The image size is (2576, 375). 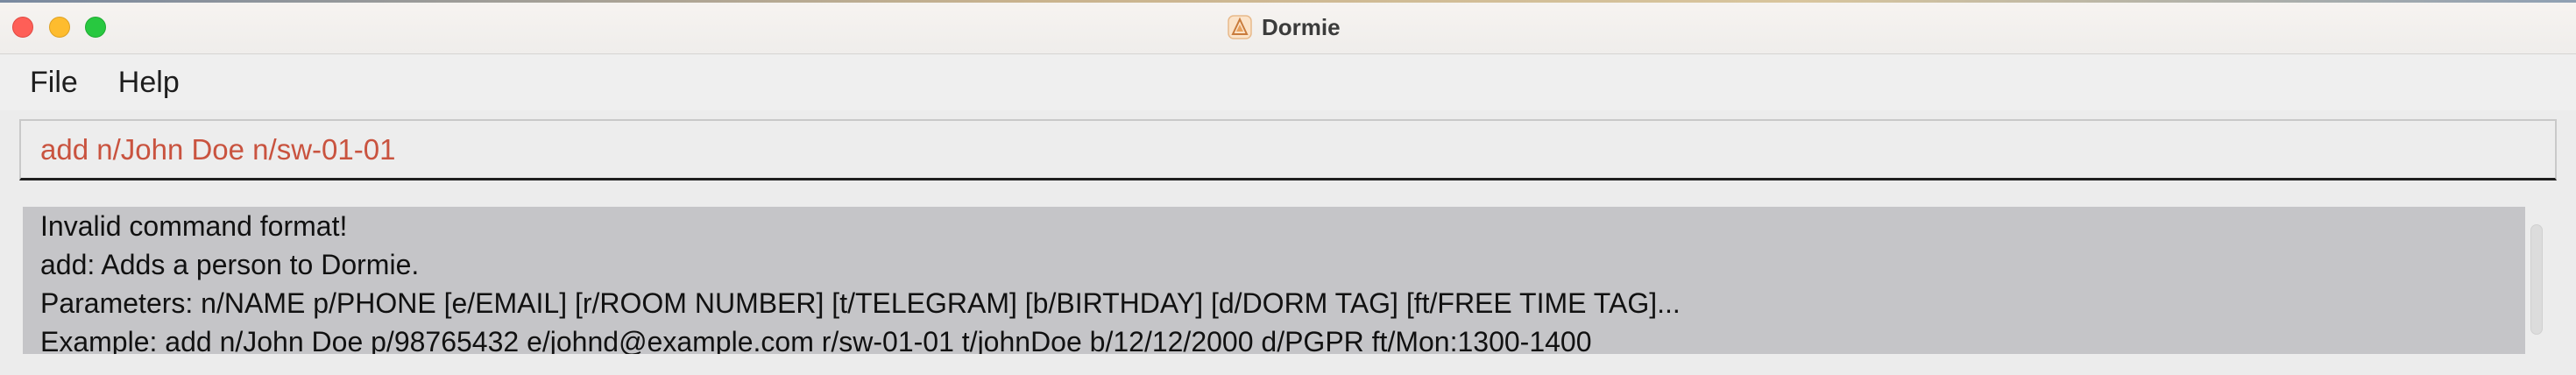 What do you see at coordinates (1301, 26) in the screenshot?
I see `window-title: Dormie` at bounding box center [1301, 26].